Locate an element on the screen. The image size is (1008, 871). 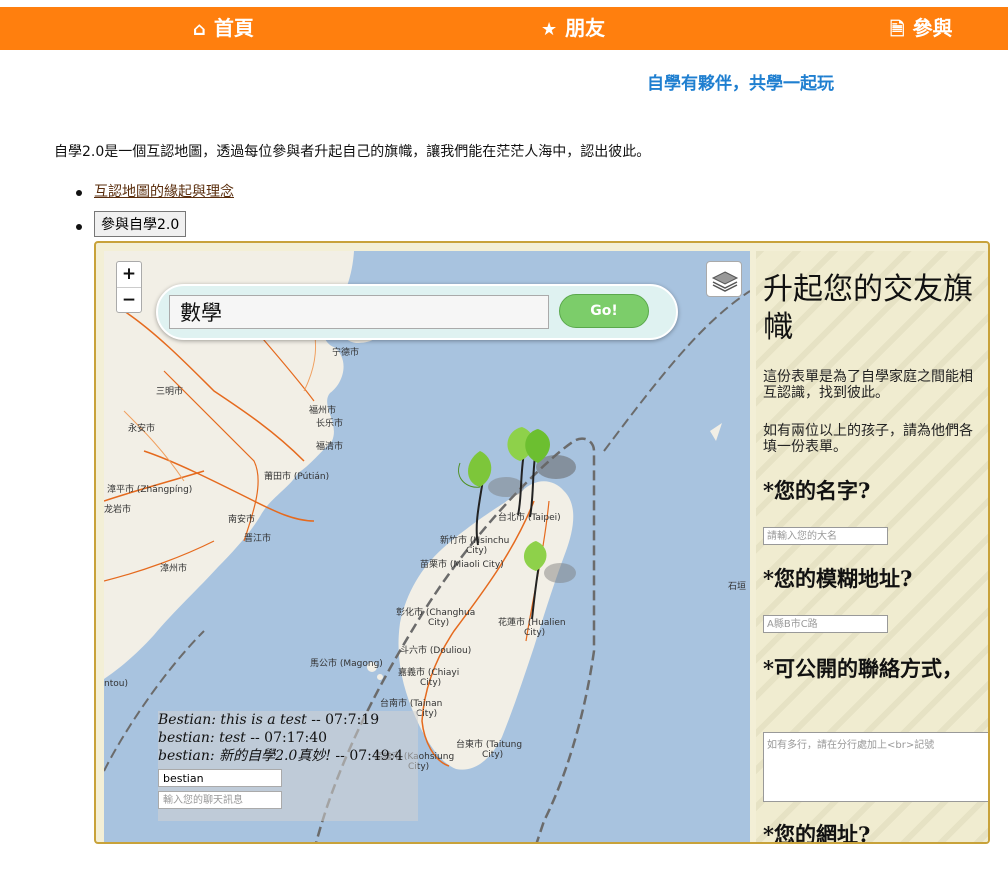
form-description: 這份表單是為了自學家庭之間能相互認識，找到彼此。 is located at coordinates (868, 385).